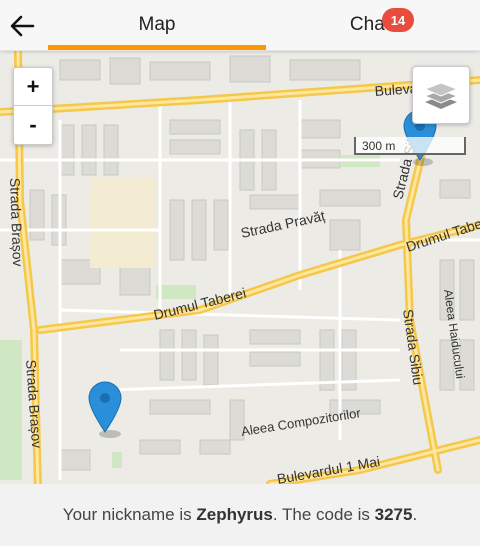  Describe the element at coordinates (123, 223) in the screenshot. I see `sand-area` at that location.